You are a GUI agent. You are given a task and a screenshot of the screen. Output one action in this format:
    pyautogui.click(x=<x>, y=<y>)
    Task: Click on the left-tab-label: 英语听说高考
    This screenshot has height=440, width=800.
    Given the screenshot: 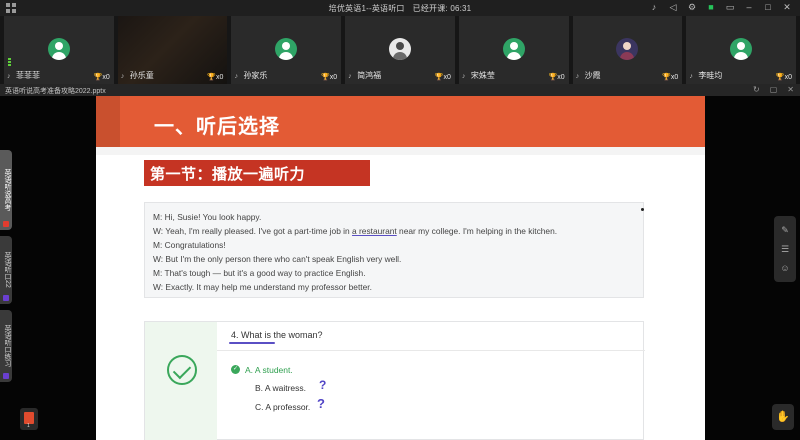 What is the action you would take?
    pyautogui.click(x=7, y=190)
    